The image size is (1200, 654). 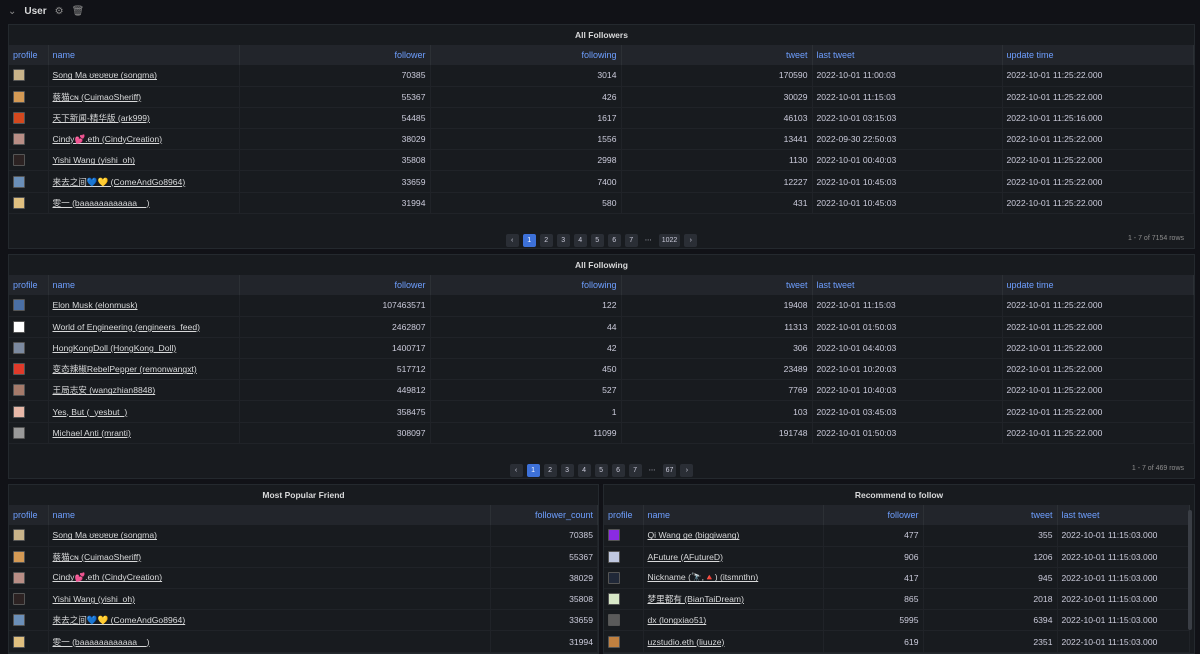 I want to click on page-button: 6, so click(x=614, y=240).